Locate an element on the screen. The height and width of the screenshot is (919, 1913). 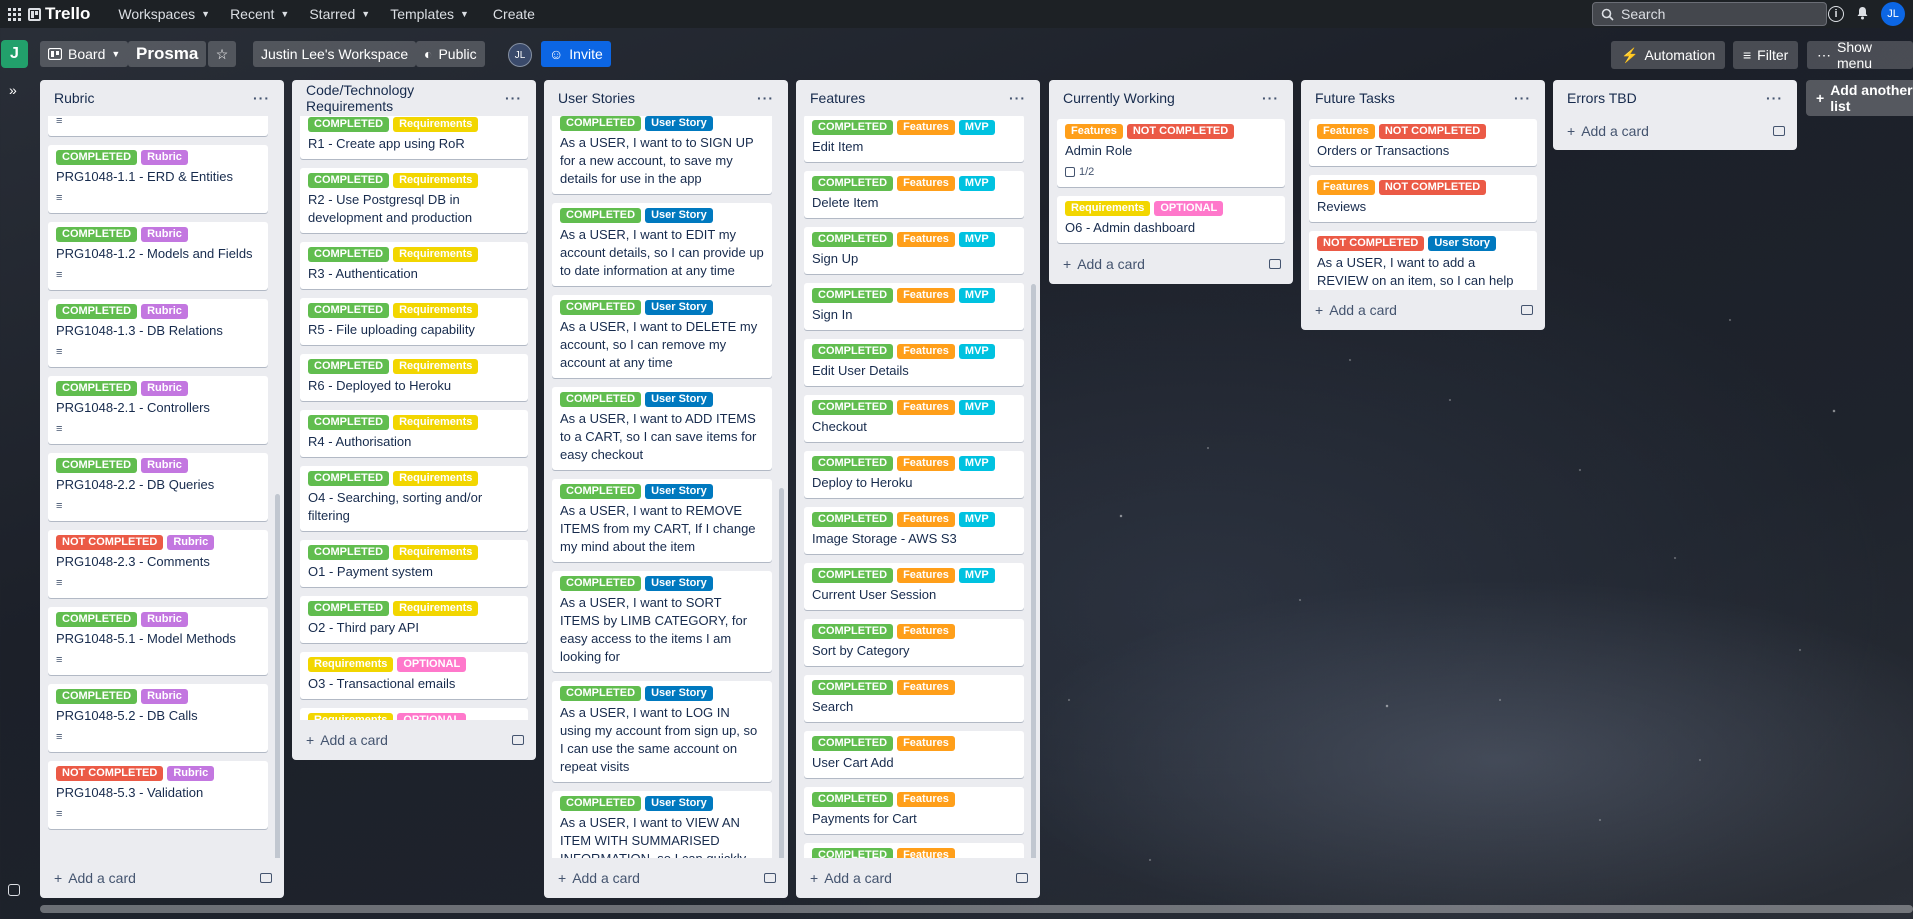
card: COMPLETED Requirements O2 - Third pary API is located at coordinates (414, 619).